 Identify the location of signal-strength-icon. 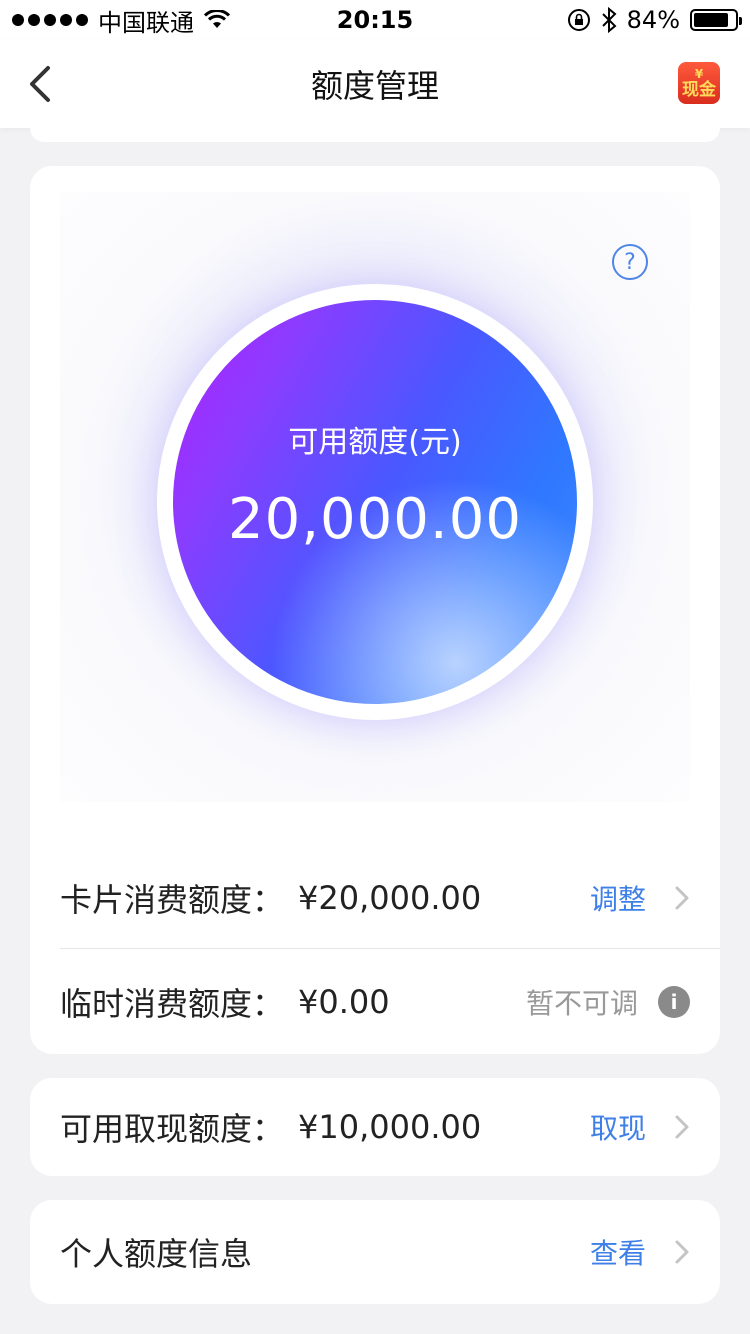
(50, 20).